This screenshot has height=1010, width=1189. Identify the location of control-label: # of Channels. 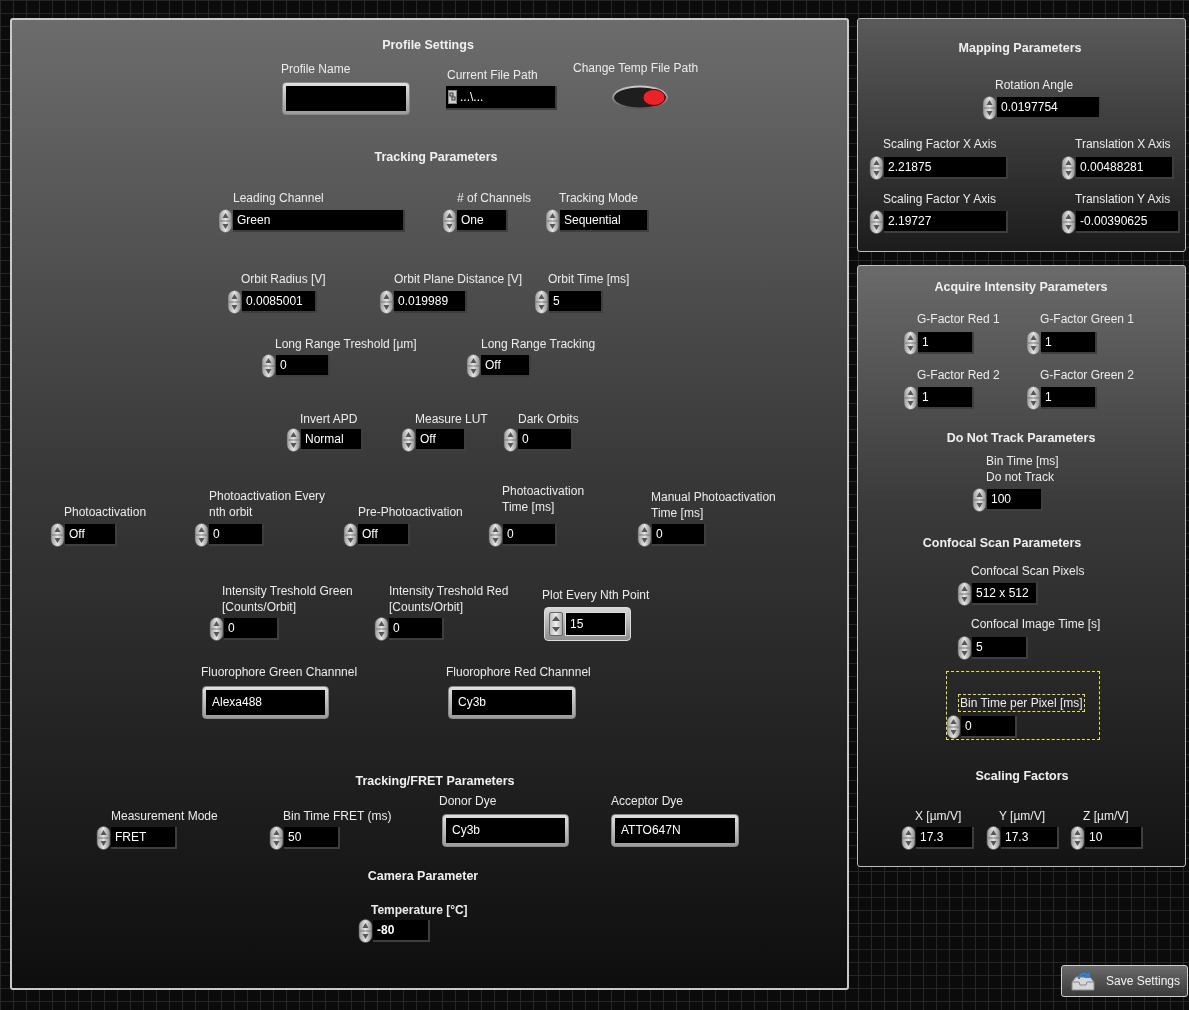
(494, 198).